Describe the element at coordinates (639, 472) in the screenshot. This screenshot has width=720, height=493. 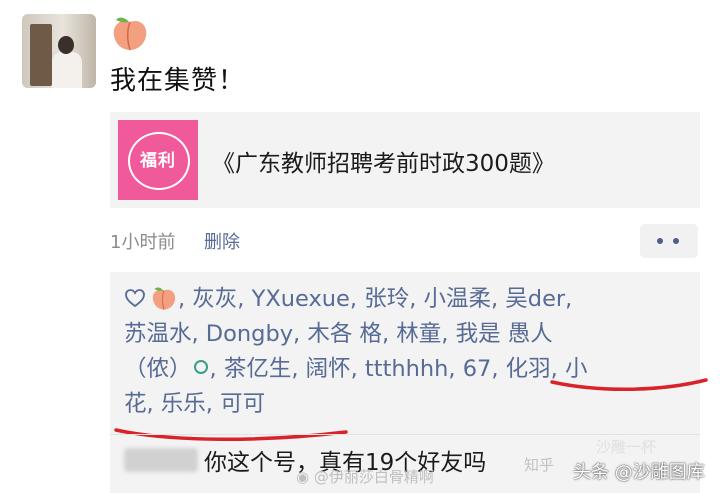
I see `toutiao-watermark: 头条 @沙雕图库` at that location.